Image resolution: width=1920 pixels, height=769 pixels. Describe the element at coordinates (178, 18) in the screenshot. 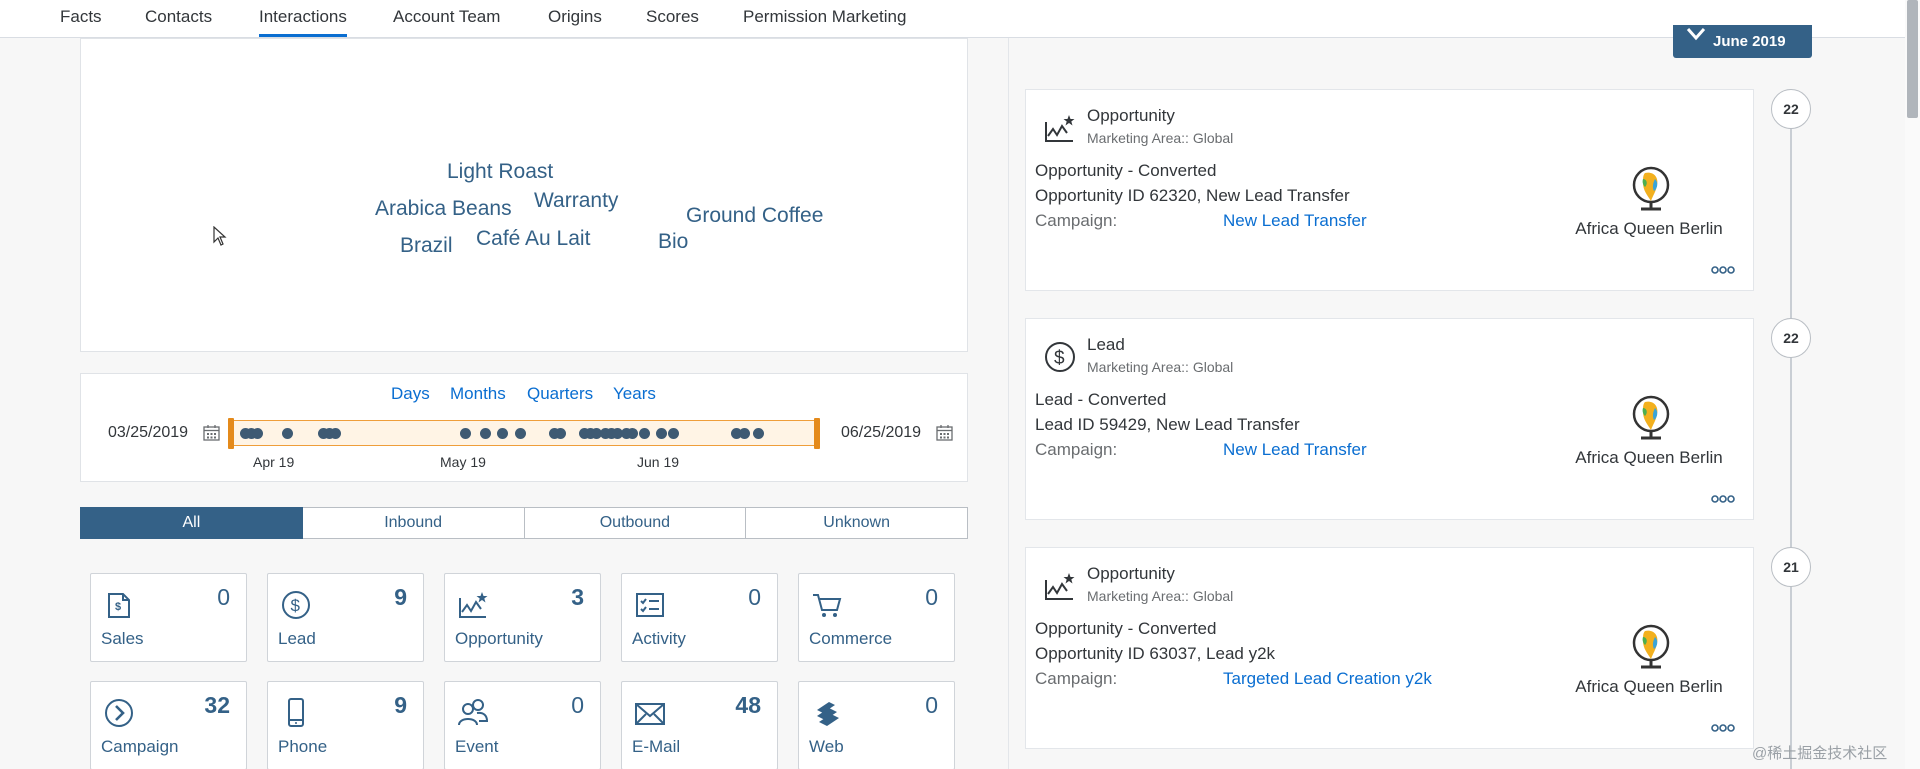

I see `tab-contacts: Contacts` at that location.